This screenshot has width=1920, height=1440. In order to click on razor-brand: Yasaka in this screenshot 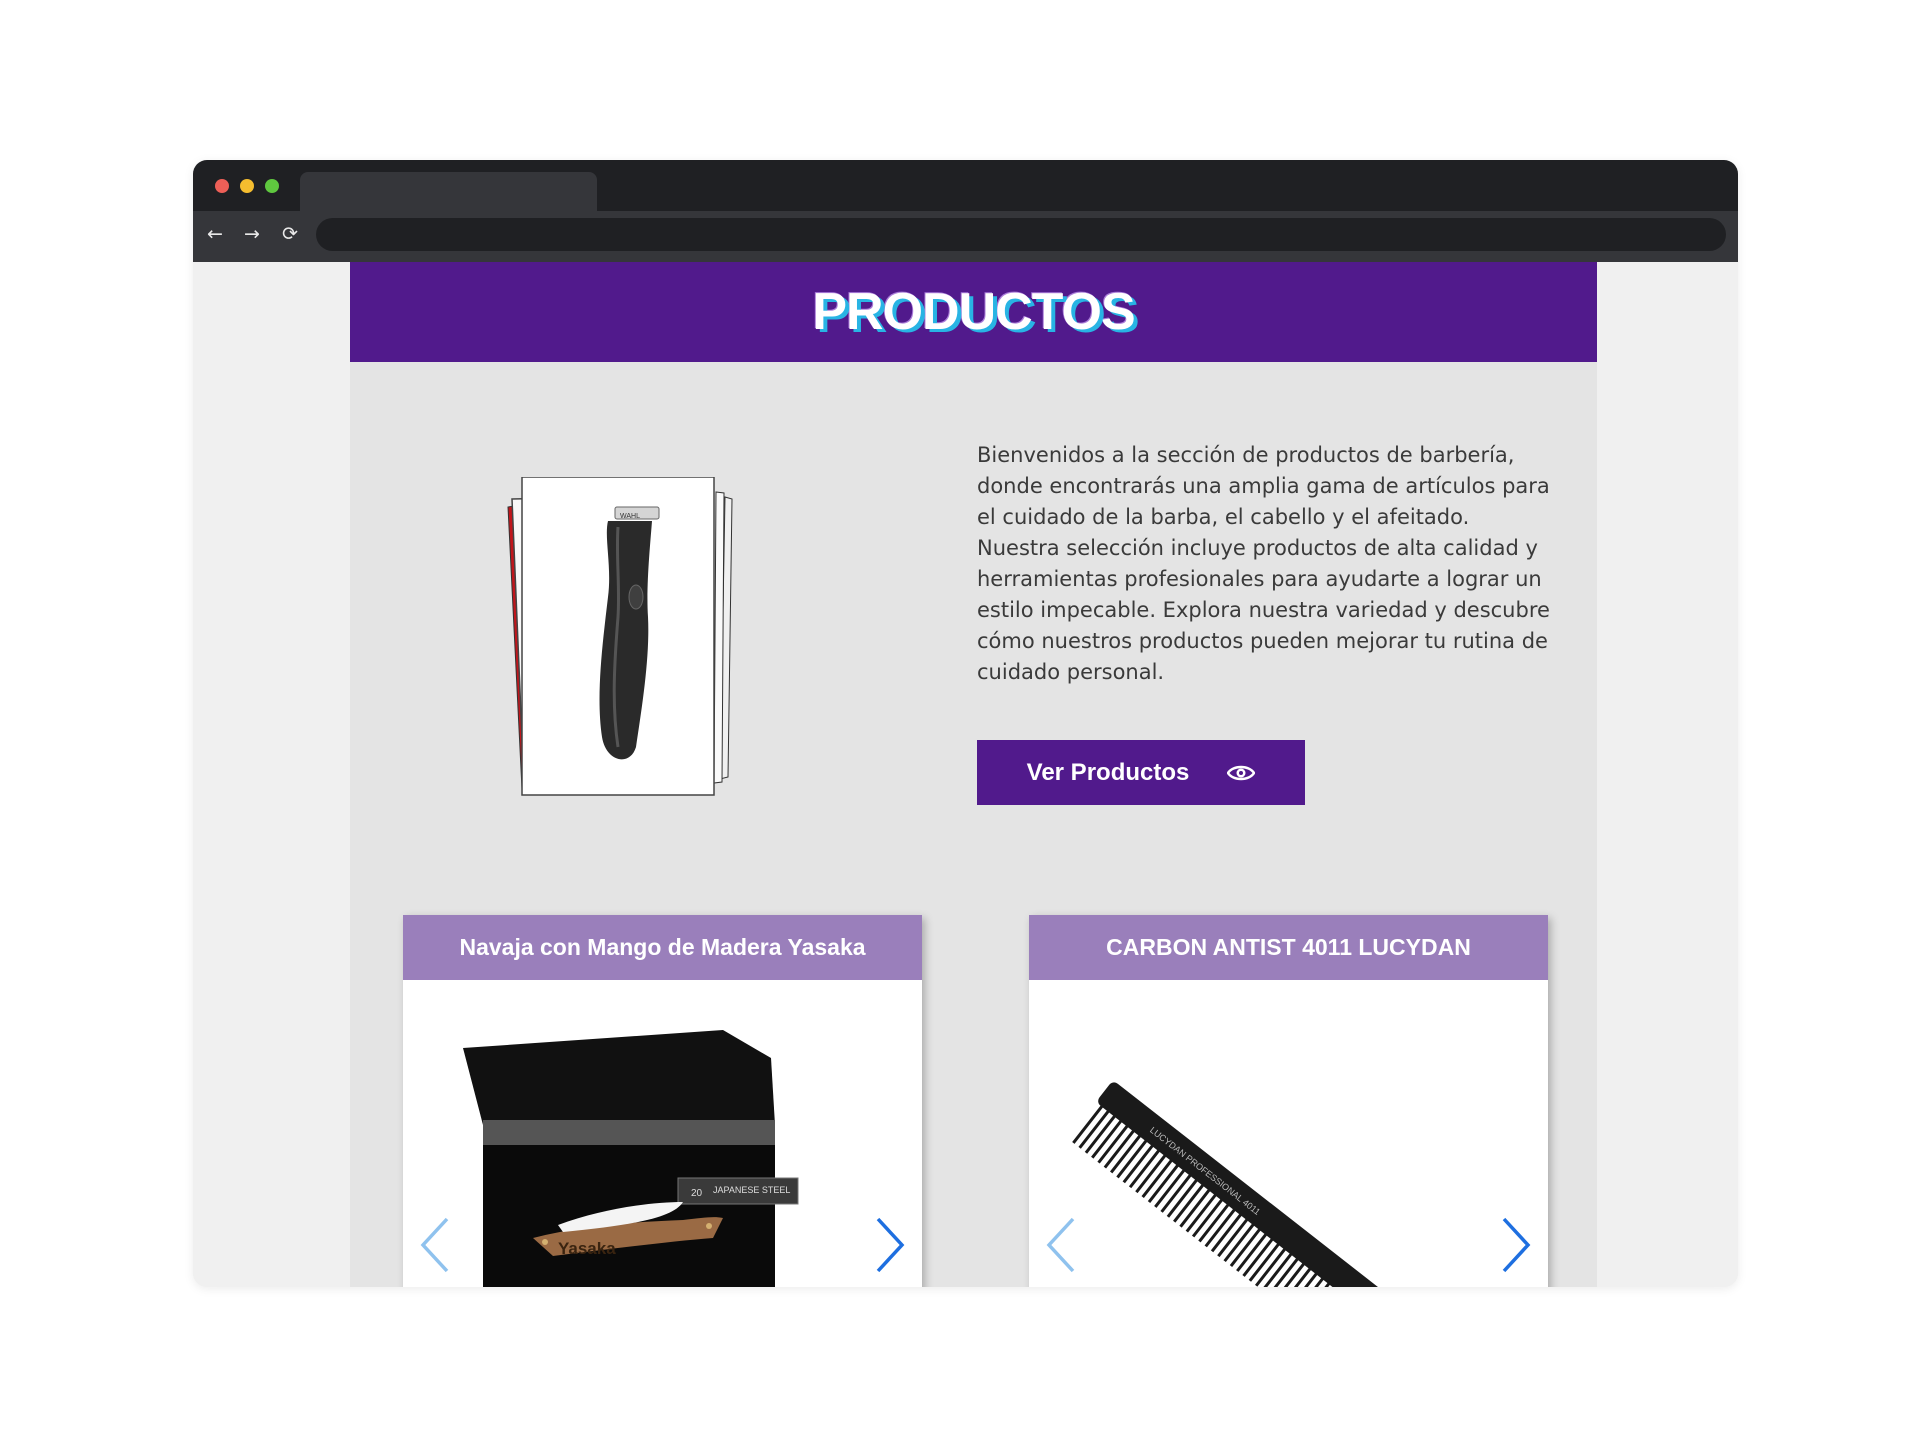, I will do `click(587, 1248)`.